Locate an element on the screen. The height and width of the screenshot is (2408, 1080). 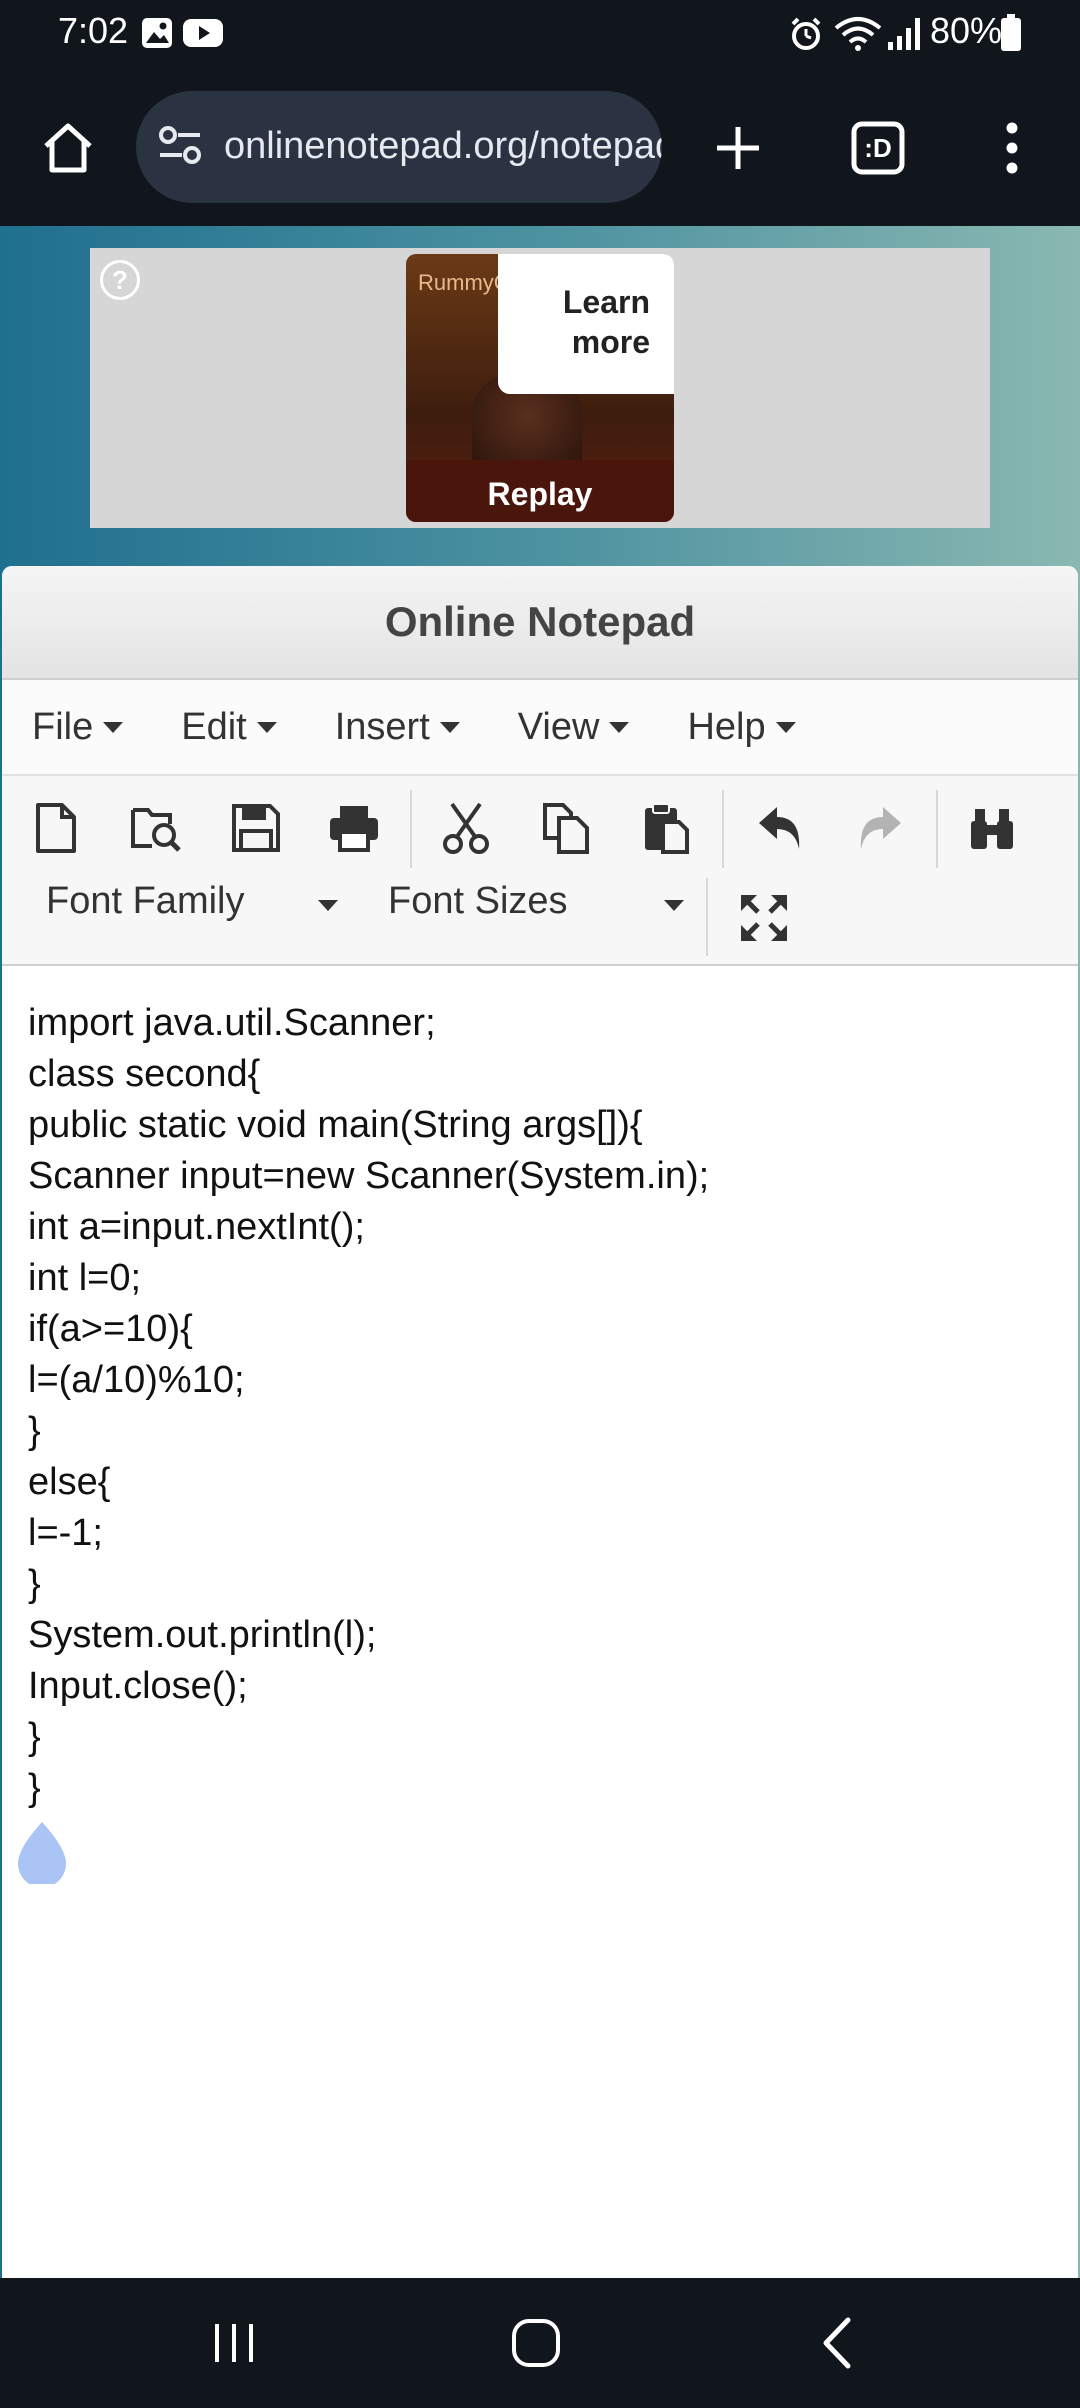
font-family-select: Font Family is located at coordinates (211, 901).